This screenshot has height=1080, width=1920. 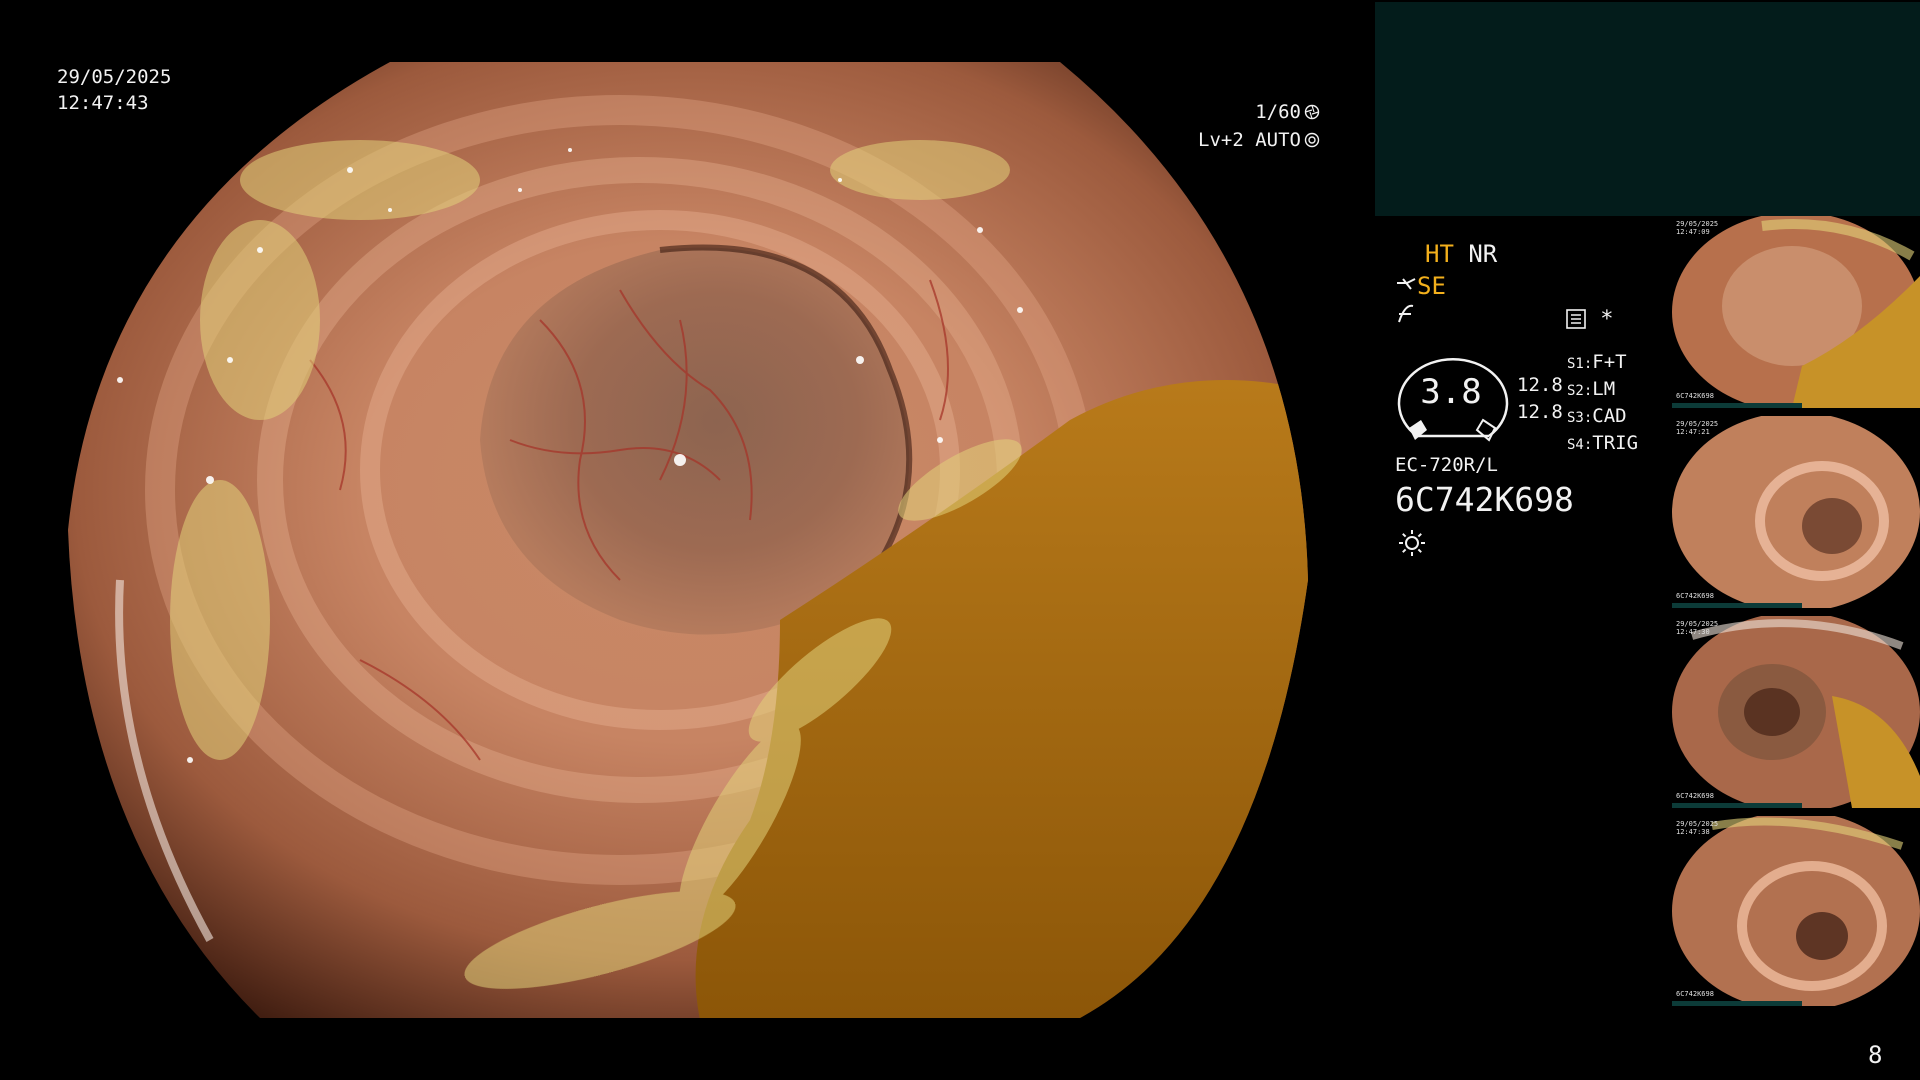 I want to click on switch-s4: S4:TRIG, so click(x=1603, y=443).